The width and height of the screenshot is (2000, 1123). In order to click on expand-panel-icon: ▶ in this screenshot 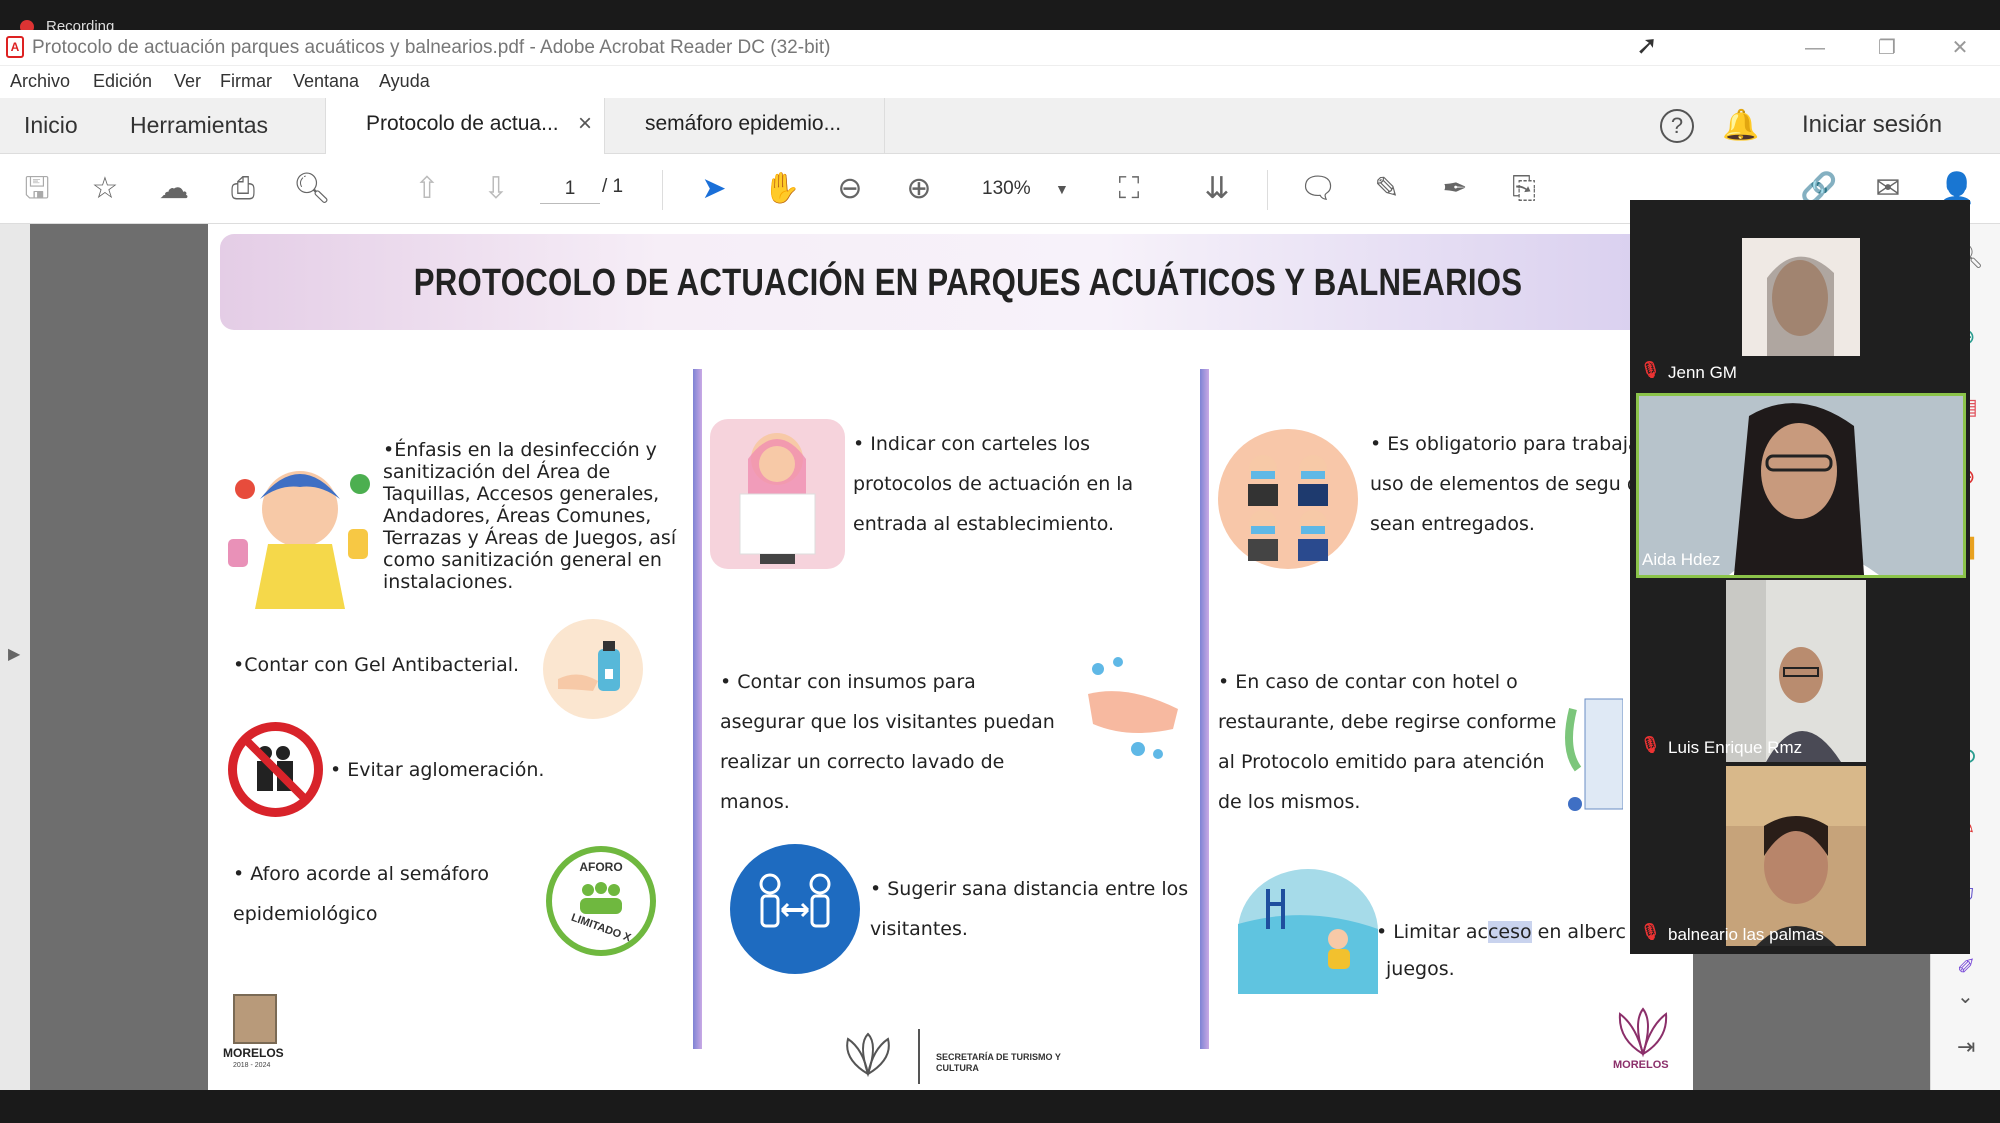, I will do `click(14, 654)`.